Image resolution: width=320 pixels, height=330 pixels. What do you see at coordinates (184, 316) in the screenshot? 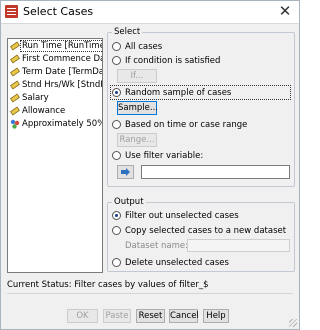
I see `cancel-button: Cancel` at bounding box center [184, 316].